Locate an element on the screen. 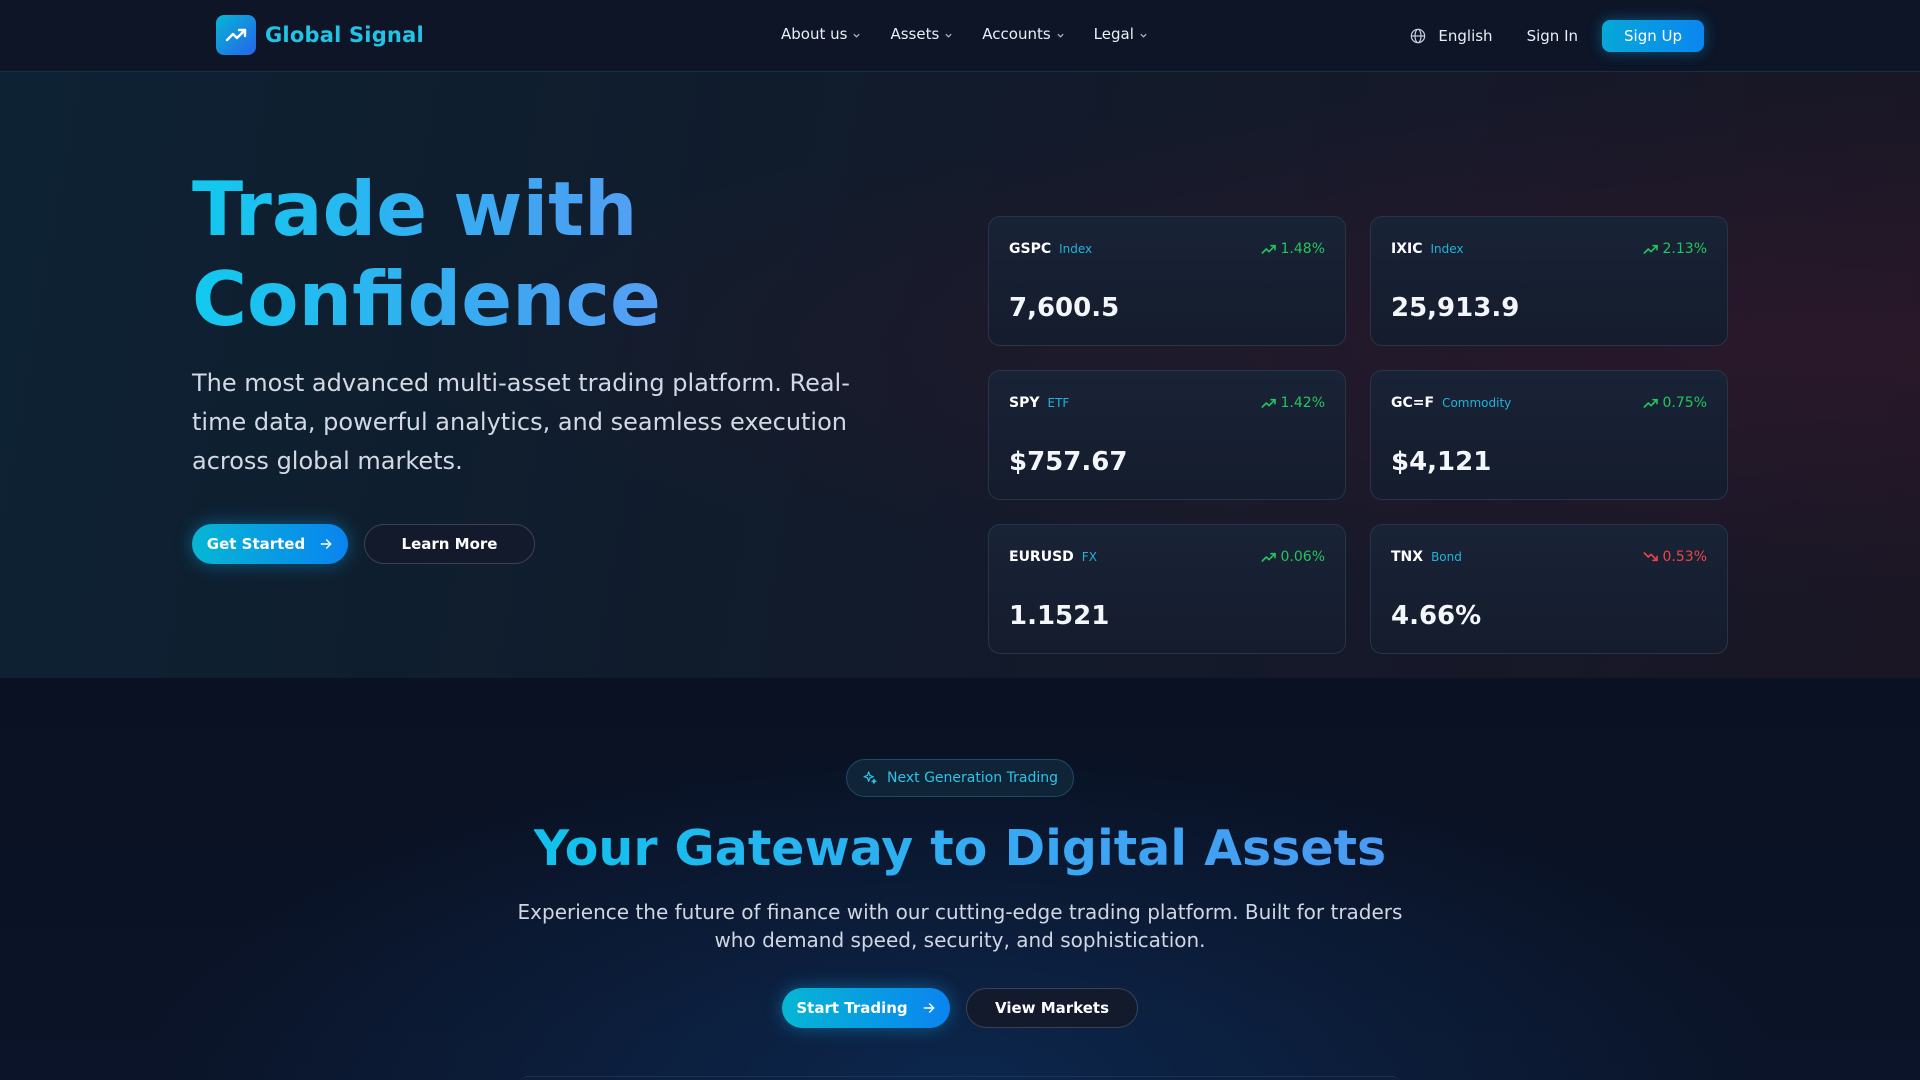 This screenshot has height=1080, width=1920. ticker-change-value: 0.53% is located at coordinates (1684, 557).